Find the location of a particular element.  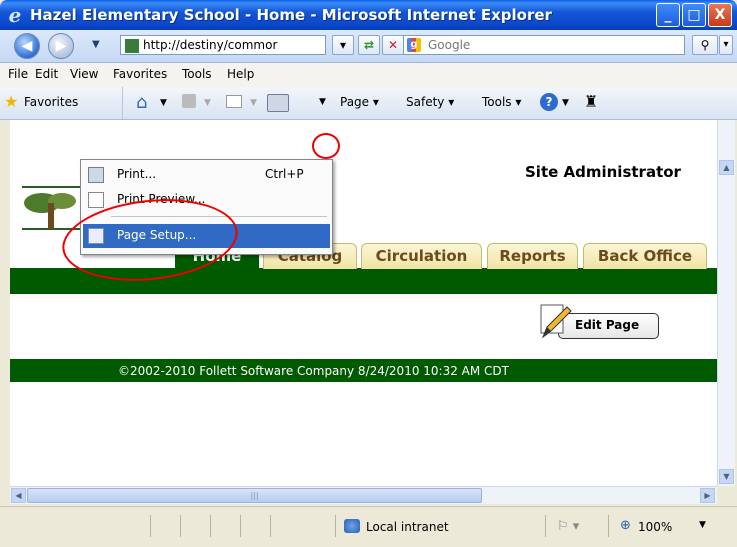

mail-dropdown-icon: ▼ is located at coordinates (253, 103).